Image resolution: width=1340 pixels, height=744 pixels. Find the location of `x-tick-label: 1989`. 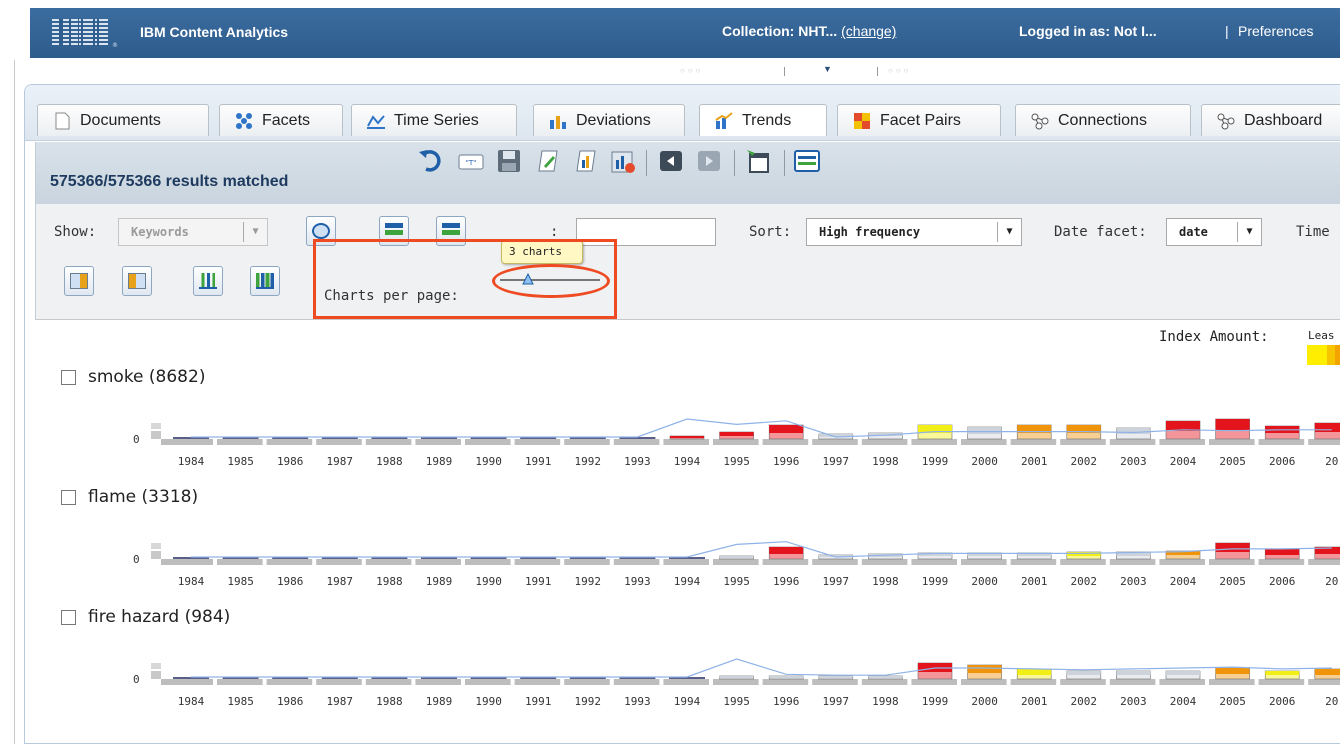

x-tick-label: 1989 is located at coordinates (439, 581).